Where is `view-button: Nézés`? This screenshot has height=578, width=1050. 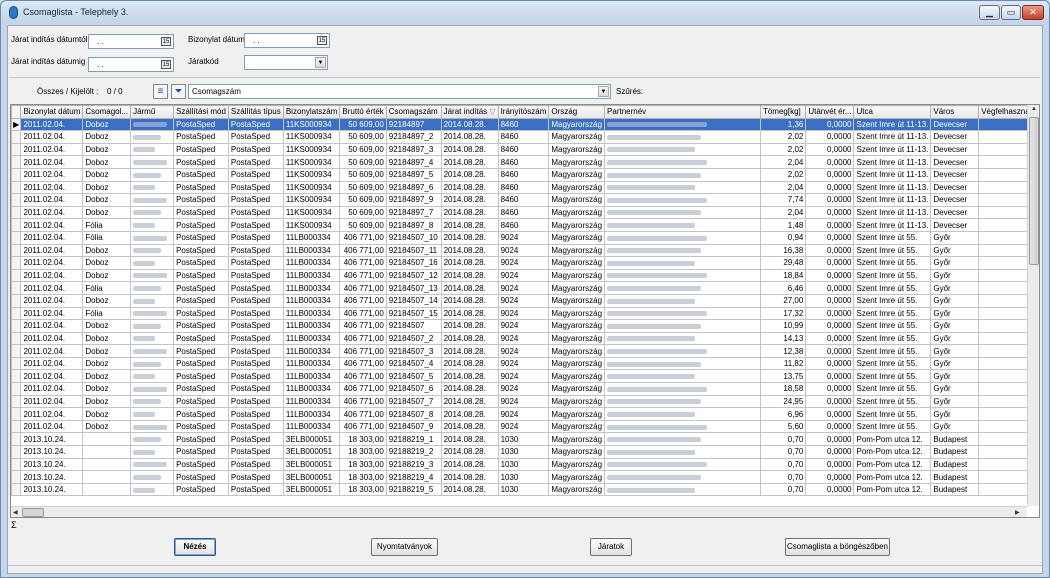
view-button: Nézés is located at coordinates (195, 547).